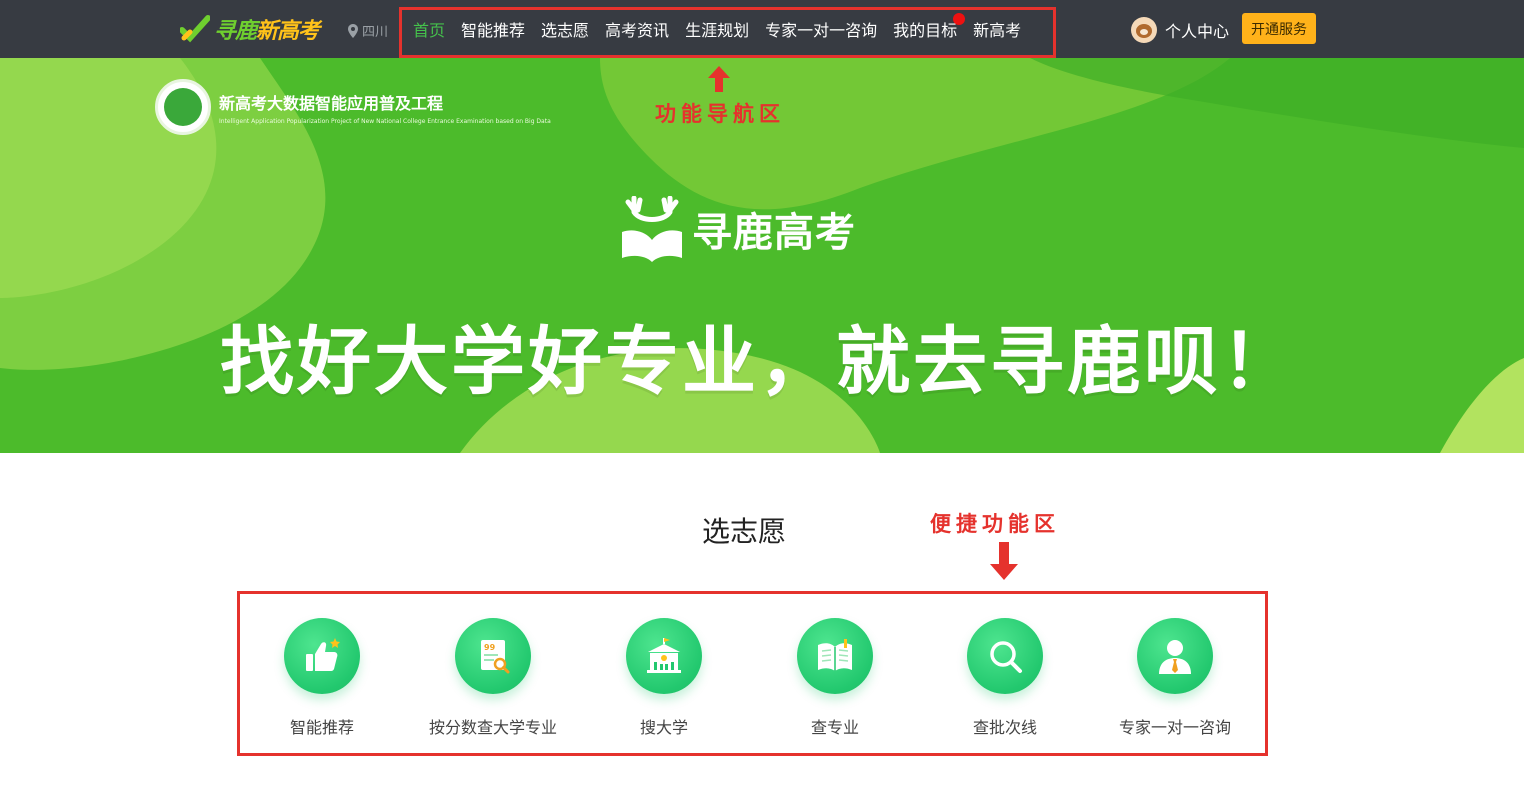 Image resolution: width=1524 pixels, height=808 pixels. What do you see at coordinates (925, 30) in the screenshot?
I see `nav-item-my-goal-label: 我的目标` at bounding box center [925, 30].